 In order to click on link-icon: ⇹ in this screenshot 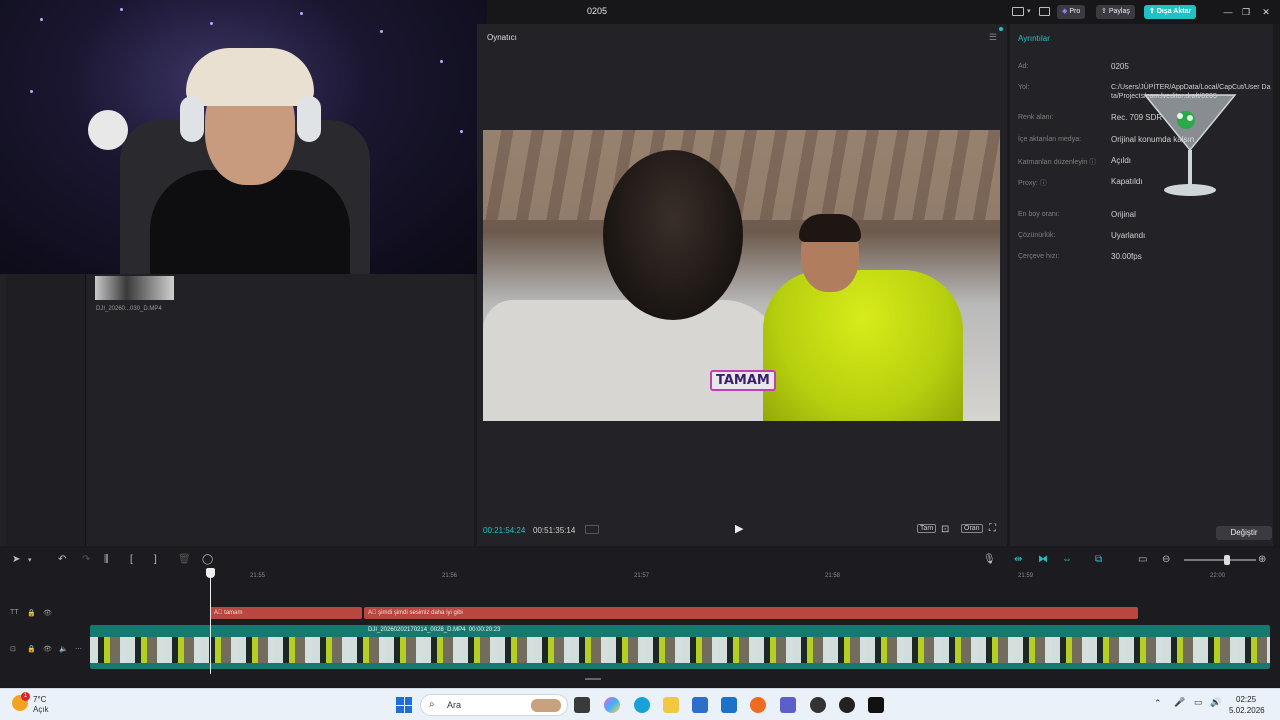, I will do `click(1018, 559)`.